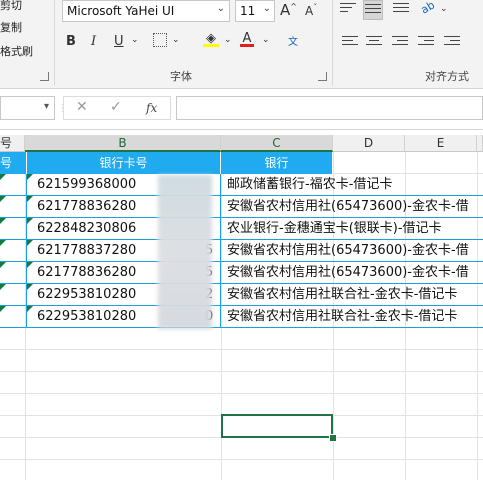  Describe the element at coordinates (373, 10) in the screenshot. I see `align-middle-button` at that location.